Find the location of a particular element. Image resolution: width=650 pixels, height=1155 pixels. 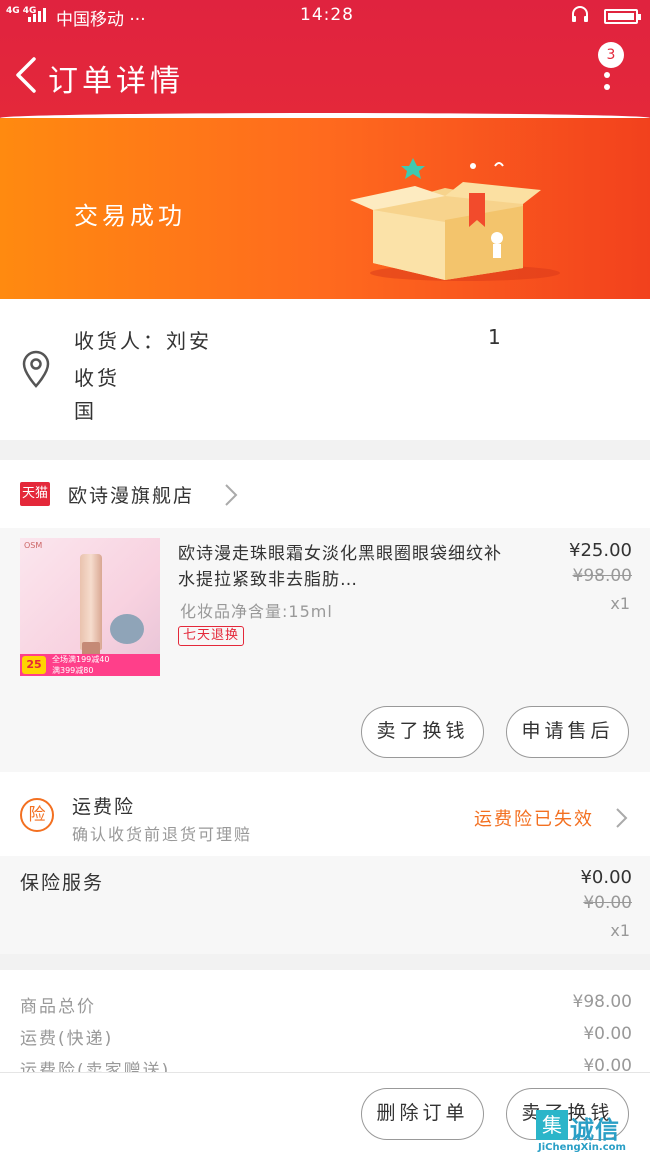

more-menu-button: 3 is located at coordinates (609, 68).